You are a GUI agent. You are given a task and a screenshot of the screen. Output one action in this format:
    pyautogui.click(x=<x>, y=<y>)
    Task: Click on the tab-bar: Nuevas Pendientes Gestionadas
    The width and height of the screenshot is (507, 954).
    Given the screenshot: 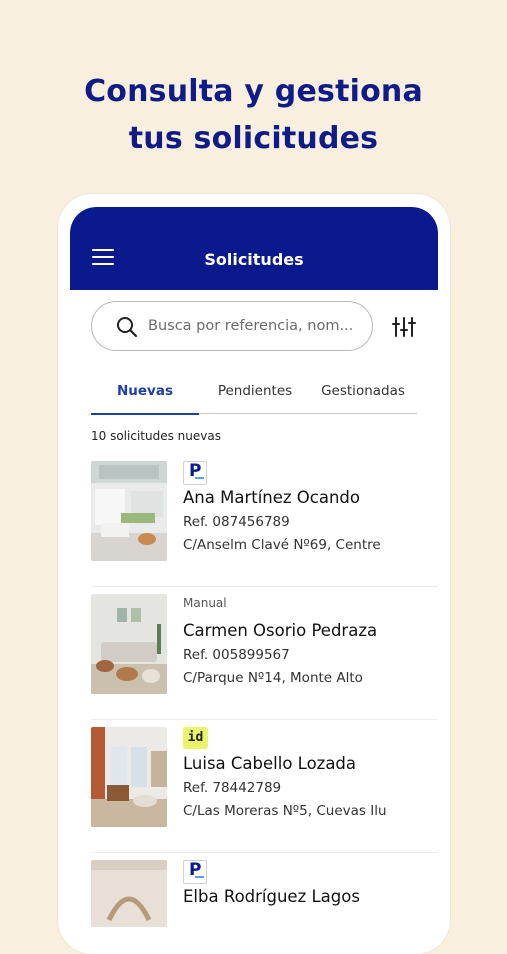 What is the action you would take?
    pyautogui.click(x=254, y=395)
    